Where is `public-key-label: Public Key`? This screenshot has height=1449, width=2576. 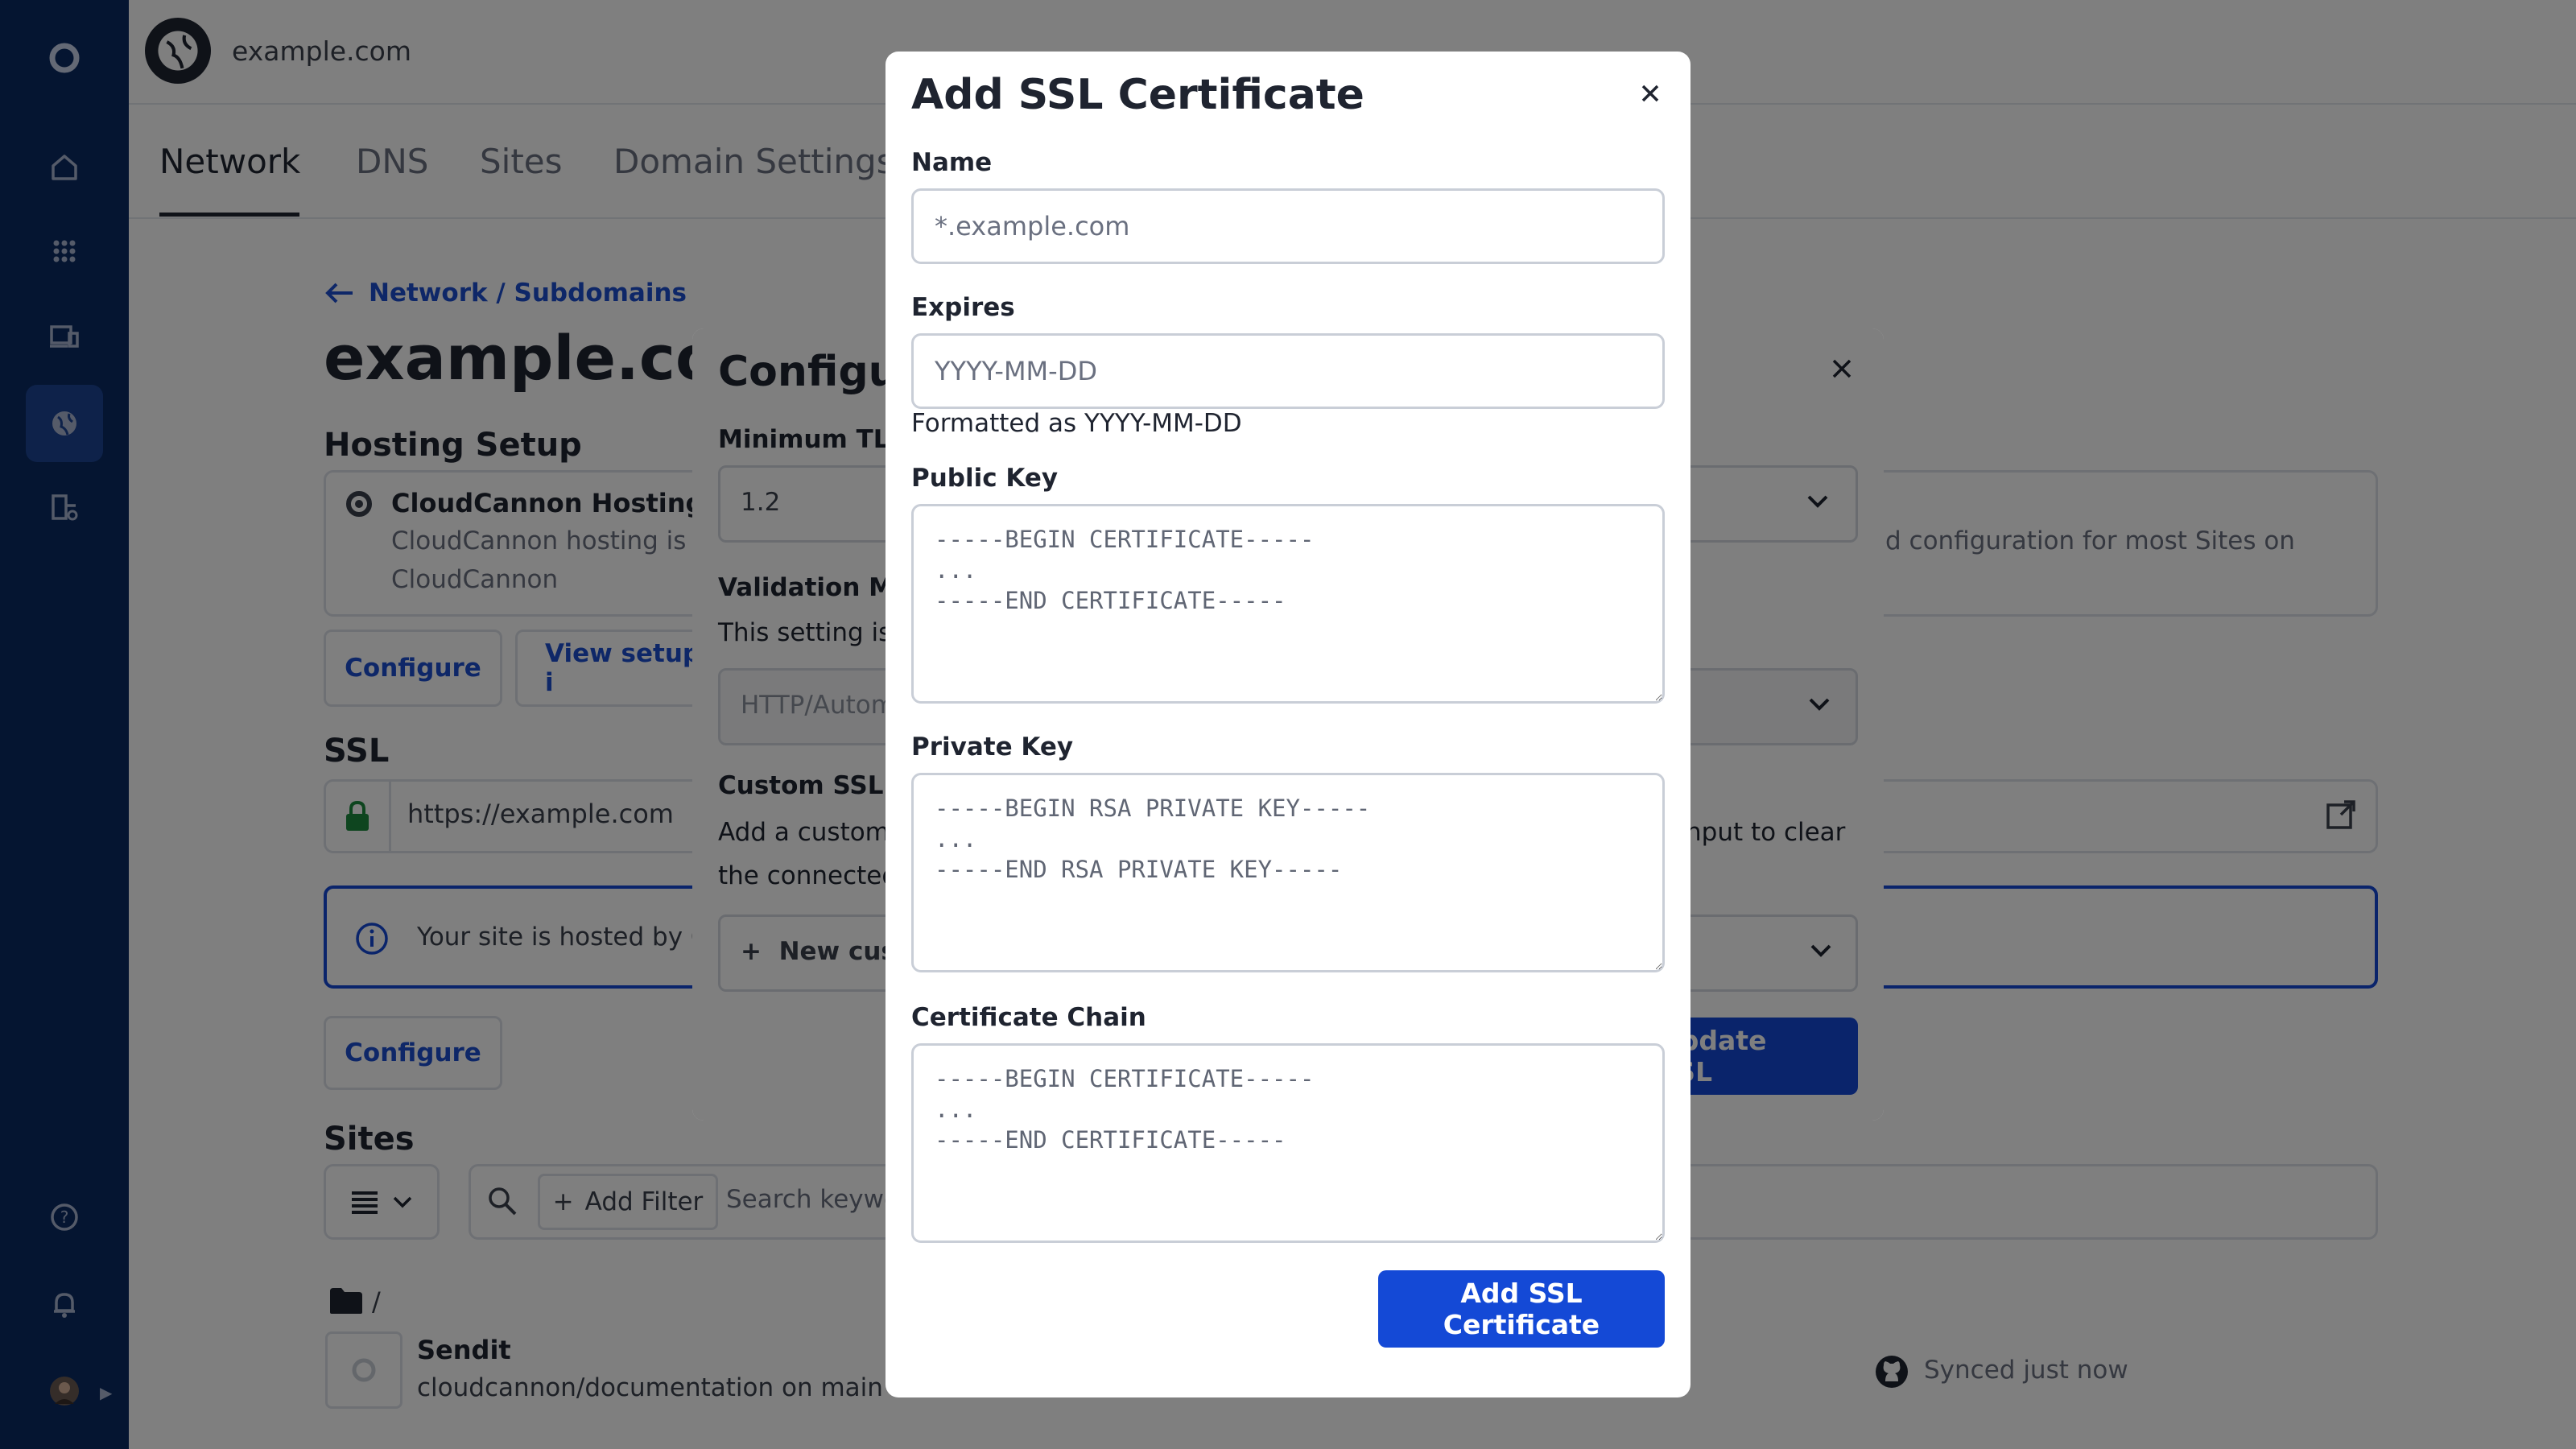 public-key-label: Public Key is located at coordinates (985, 478).